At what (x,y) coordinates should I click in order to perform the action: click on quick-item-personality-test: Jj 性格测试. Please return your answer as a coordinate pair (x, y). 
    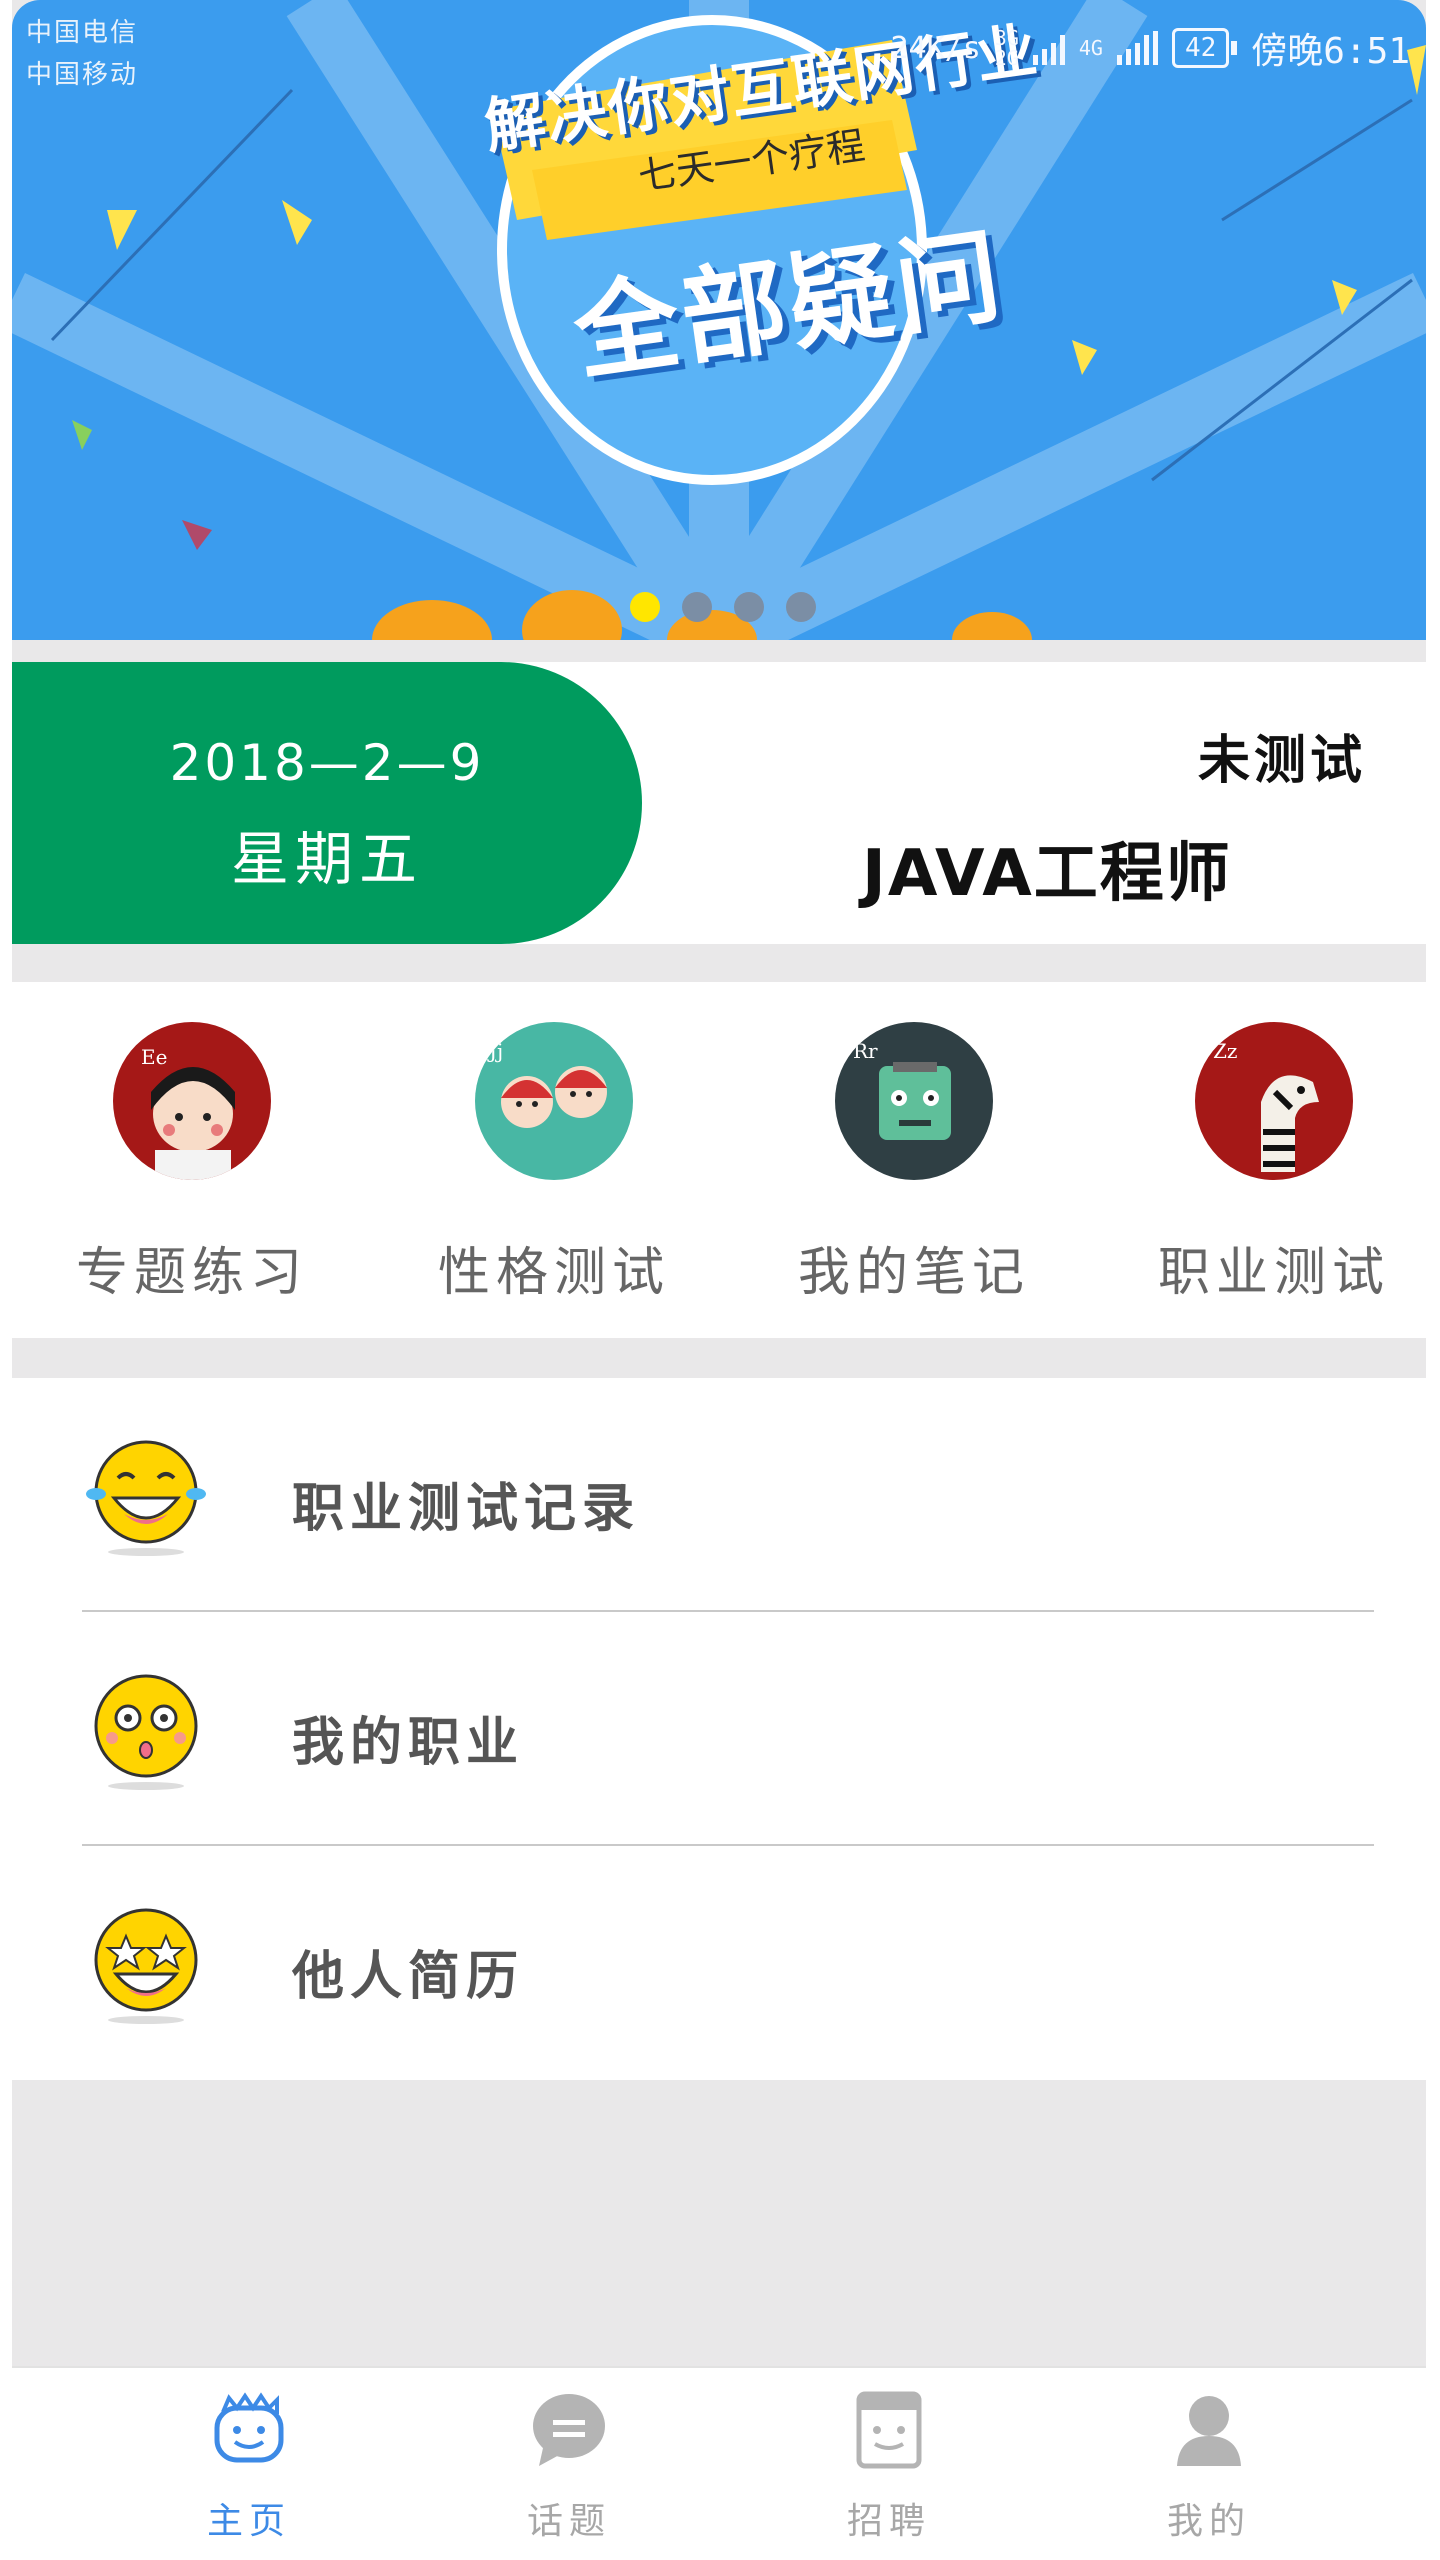
    Looking at the image, I should click on (554, 1163).